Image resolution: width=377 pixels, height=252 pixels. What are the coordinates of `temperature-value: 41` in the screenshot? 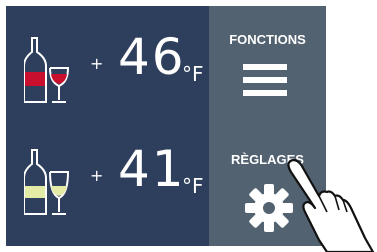 It's located at (152, 169).